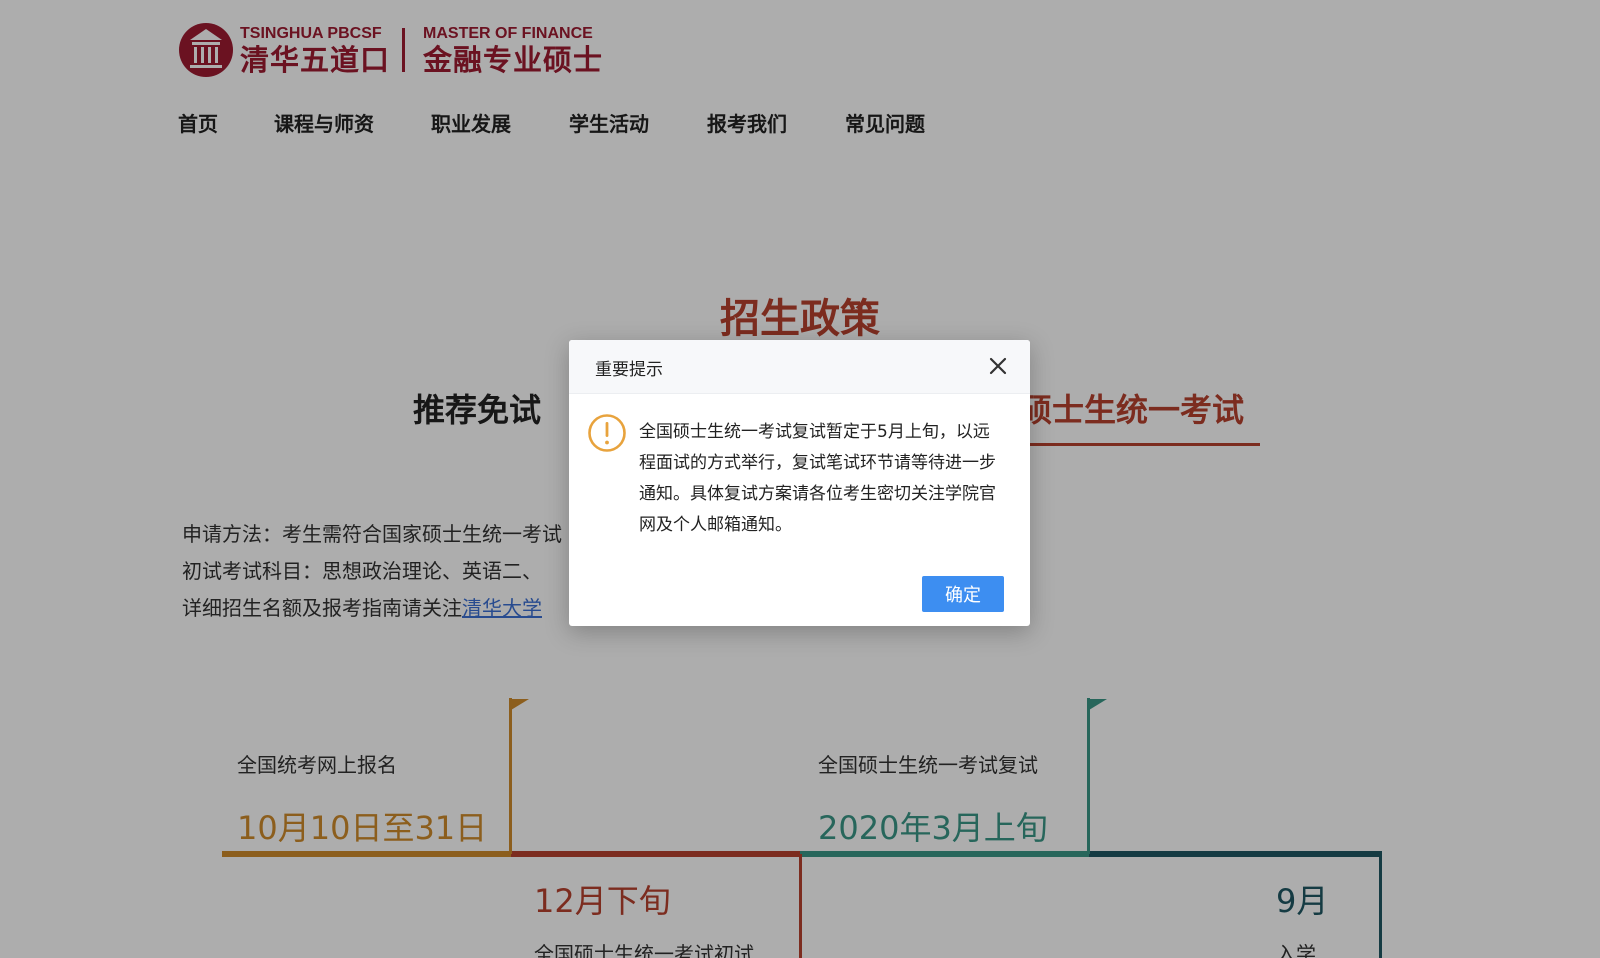  I want to click on modal-header: 重要提示, so click(799, 367).